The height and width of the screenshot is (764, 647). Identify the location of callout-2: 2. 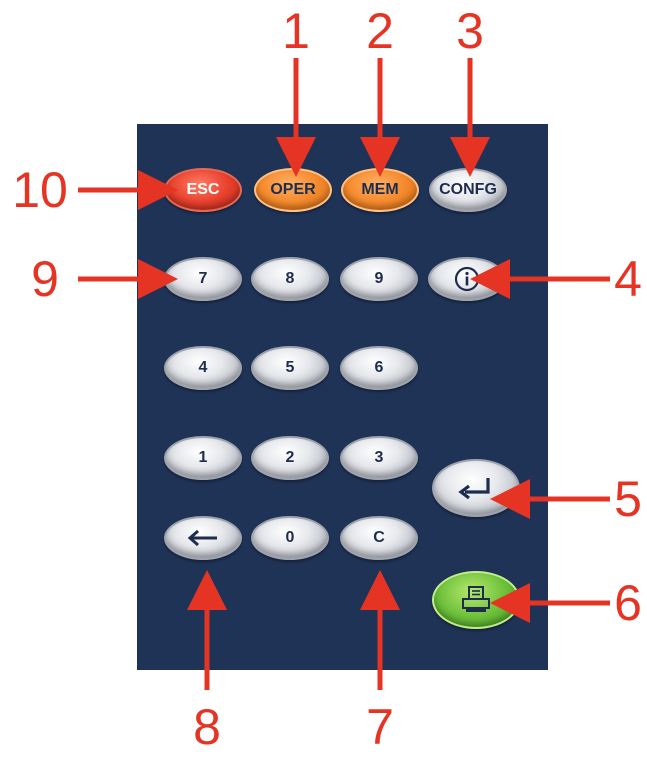
(380, 31).